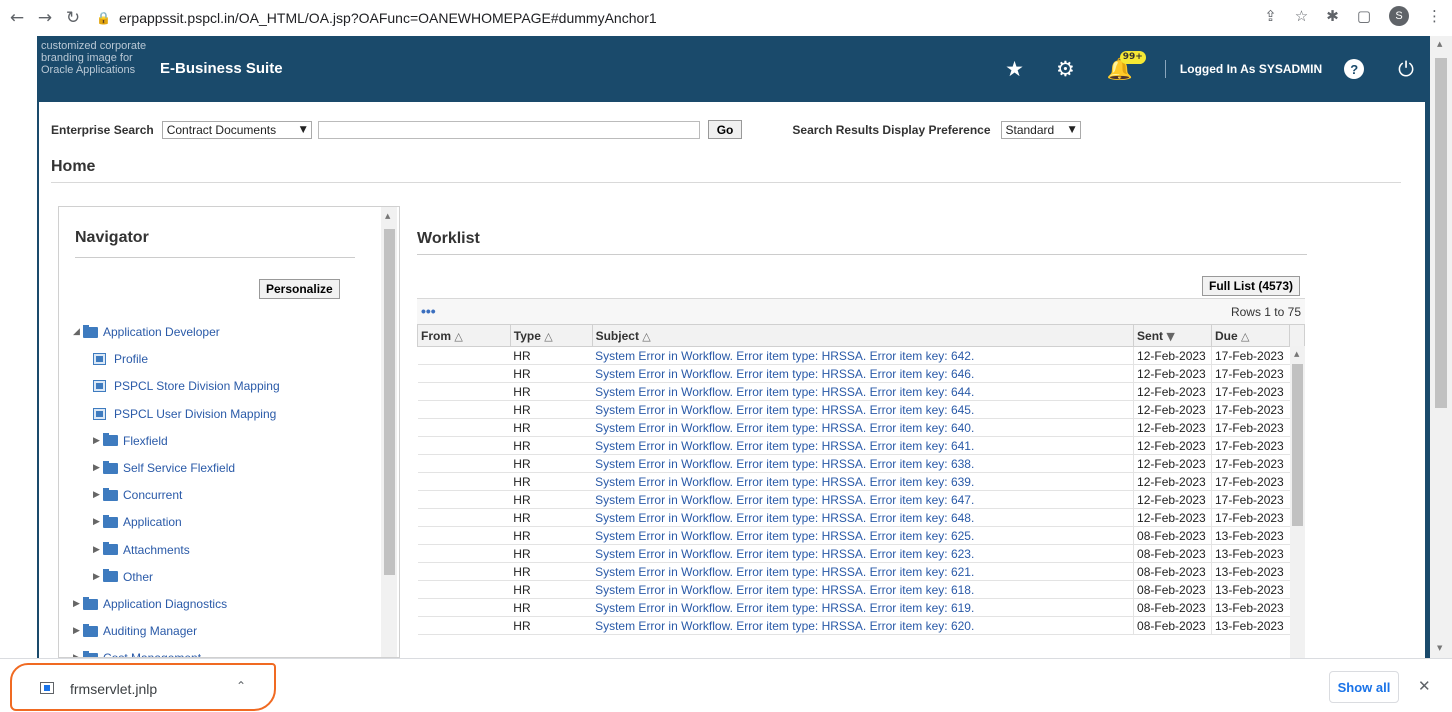  Describe the element at coordinates (1434, 16) in the screenshot. I see `browser-menu-icon: ⋮` at that location.